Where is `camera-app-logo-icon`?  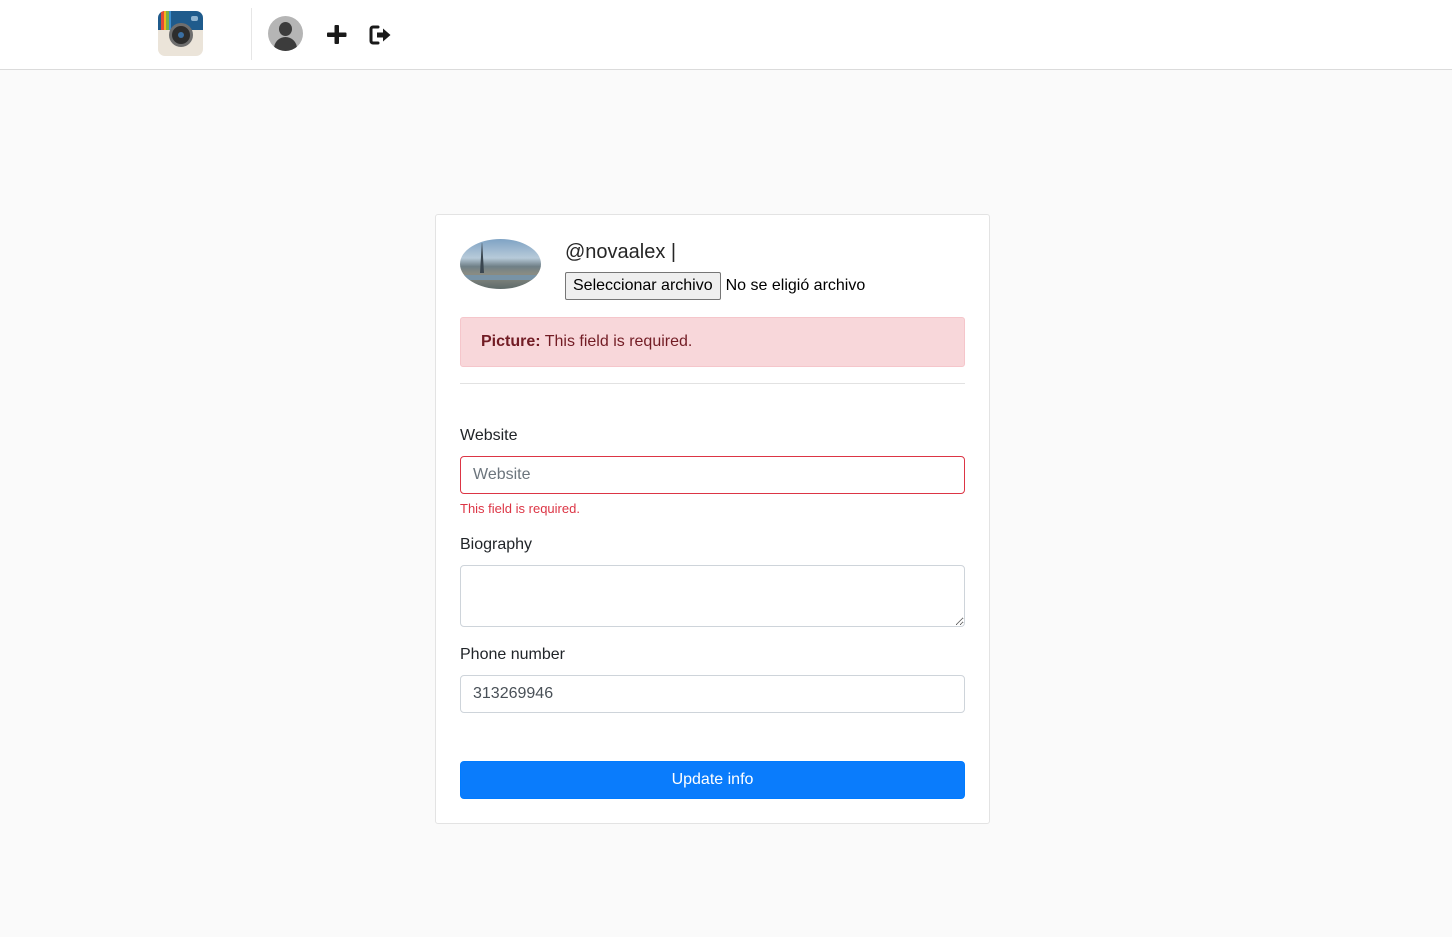 camera-app-logo-icon is located at coordinates (180, 33).